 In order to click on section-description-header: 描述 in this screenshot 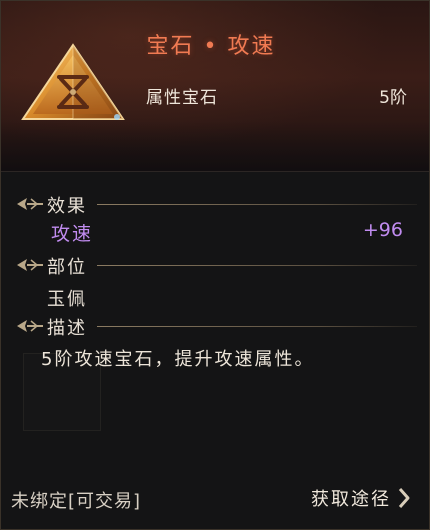, I will do `click(216, 326)`.